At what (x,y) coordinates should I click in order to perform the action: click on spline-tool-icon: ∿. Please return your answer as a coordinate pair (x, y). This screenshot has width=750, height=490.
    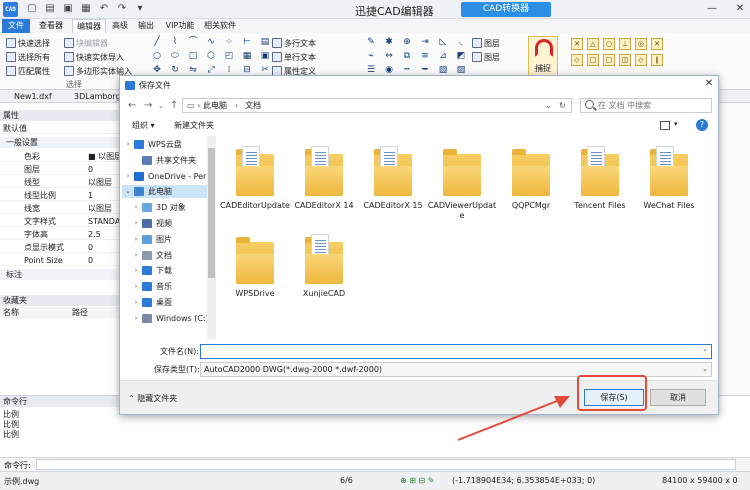
    Looking at the image, I should click on (211, 42).